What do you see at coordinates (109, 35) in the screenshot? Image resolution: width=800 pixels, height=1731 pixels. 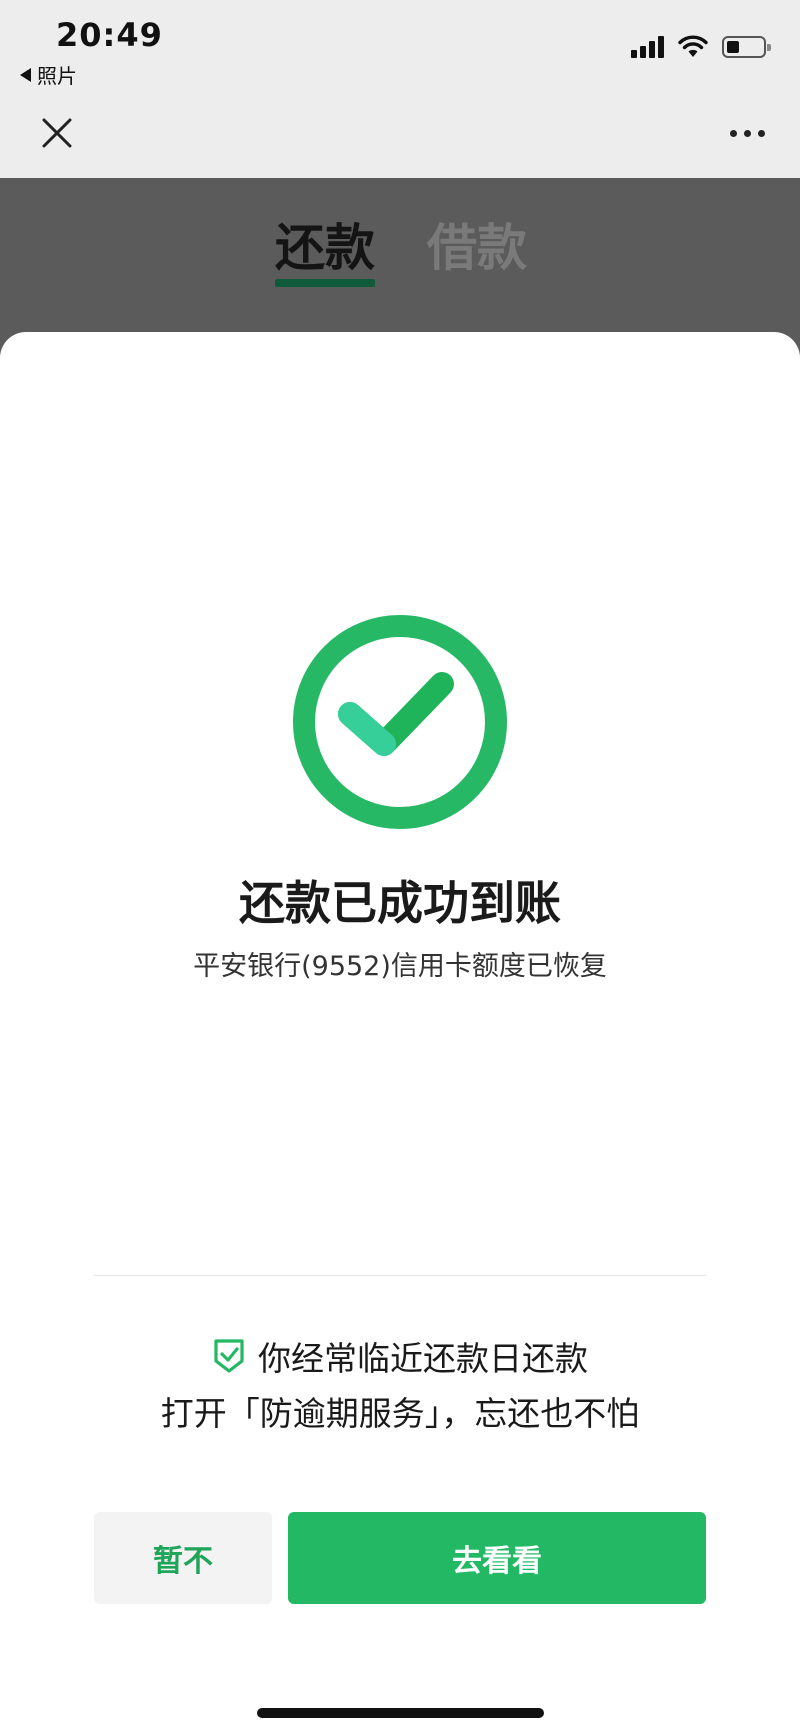 I see `status-time: 20:49` at bounding box center [109, 35].